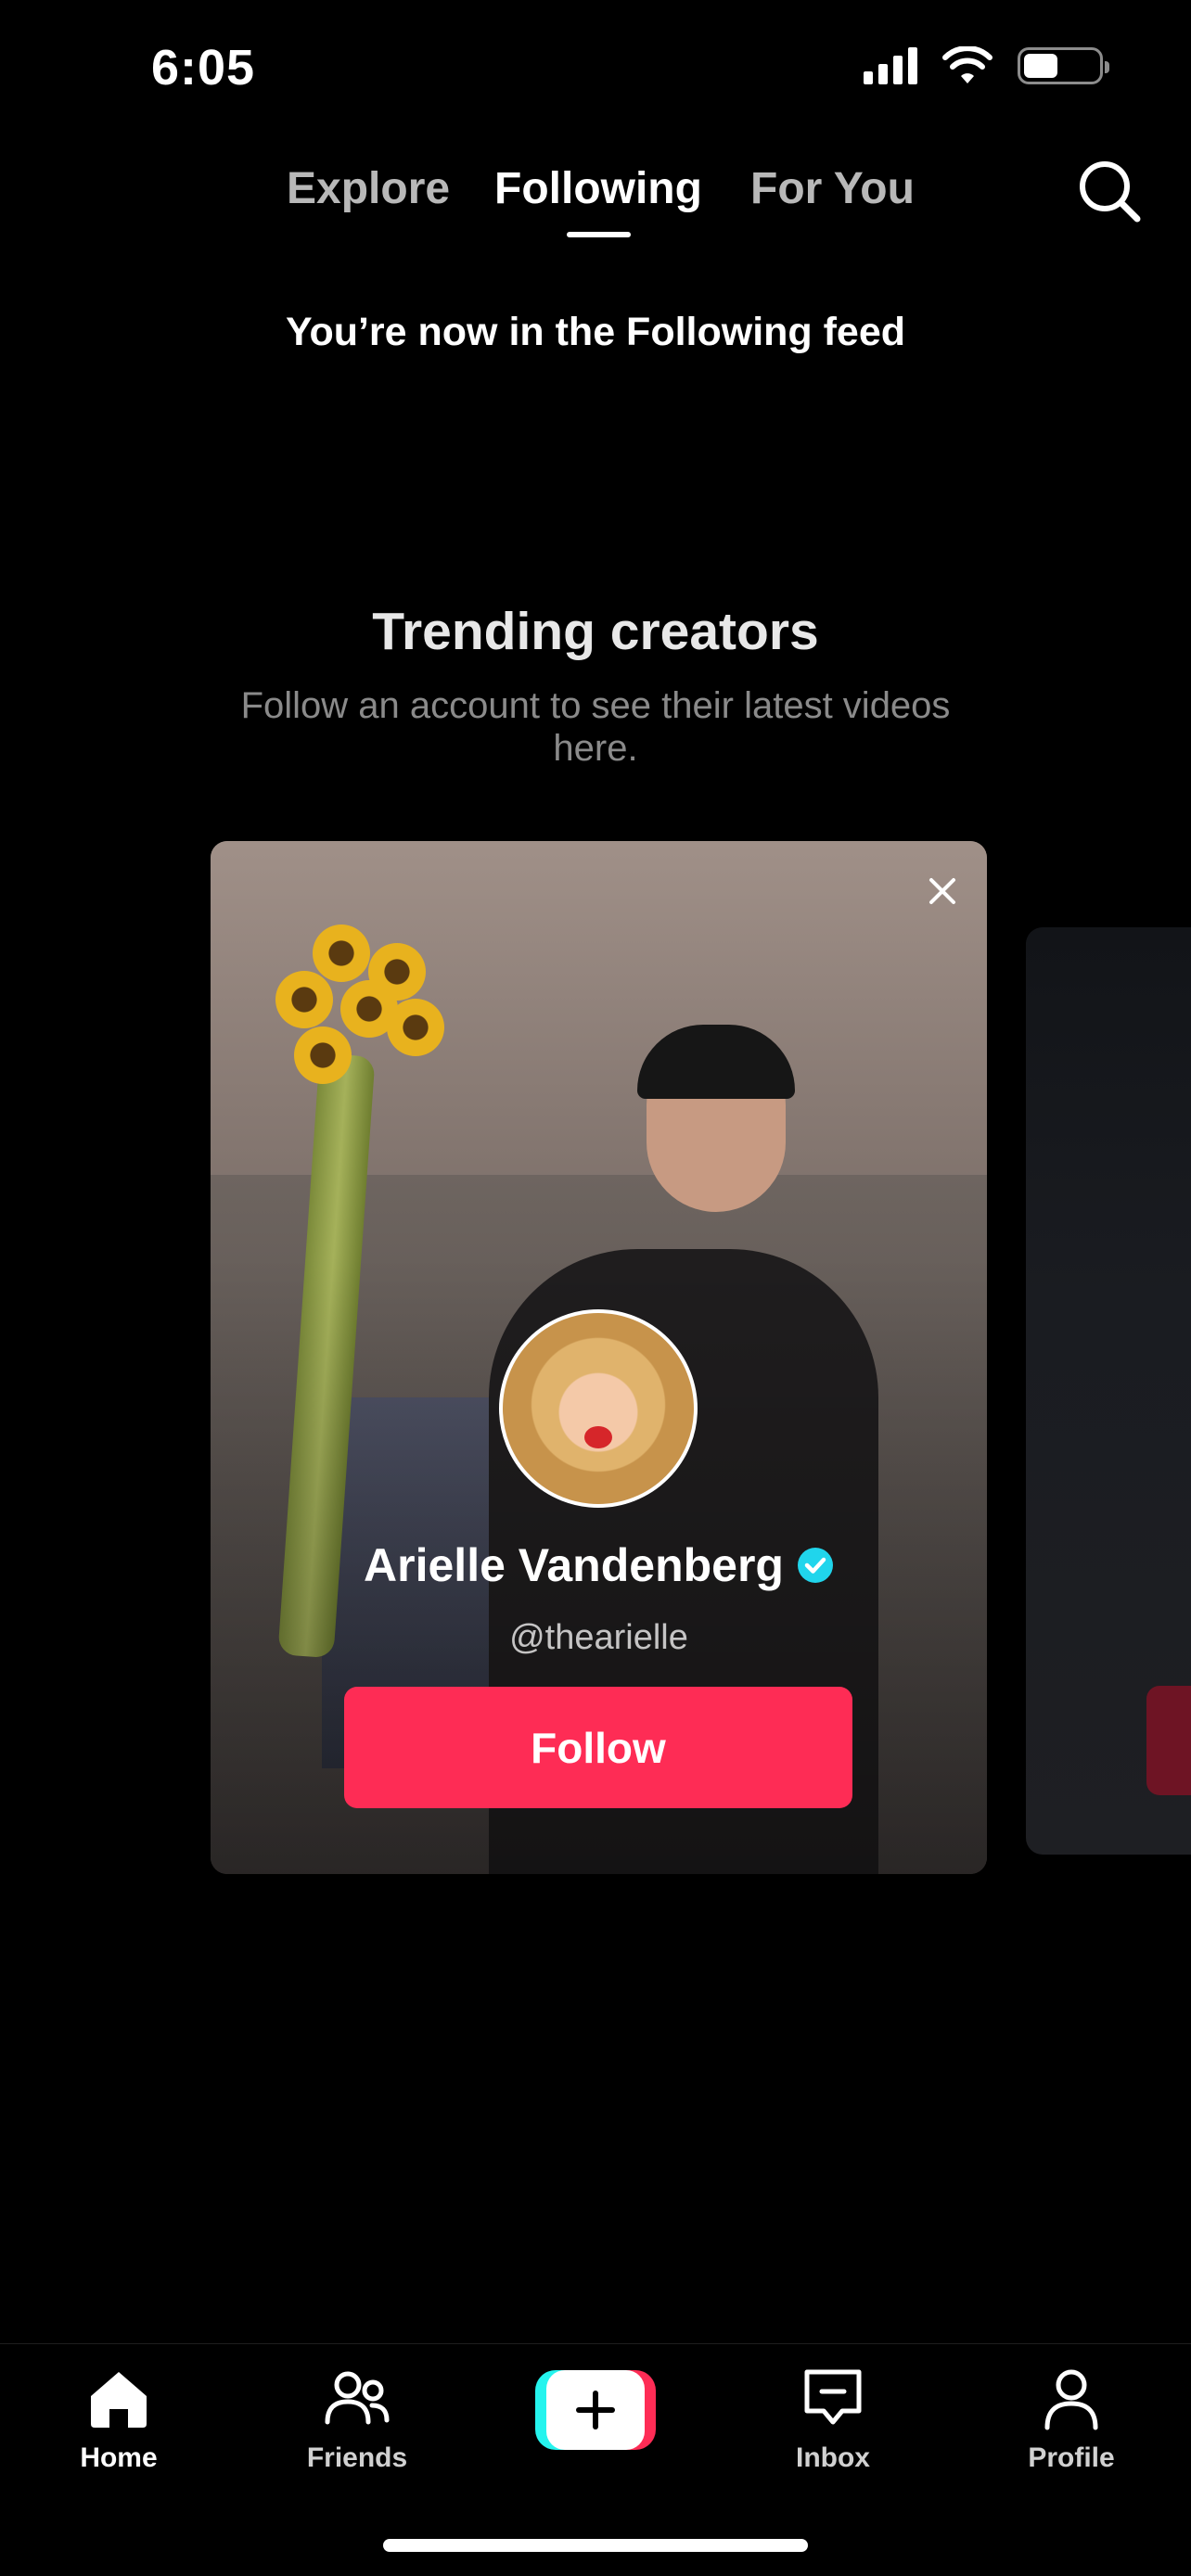  I want to click on nav-profile-label: Profile, so click(1071, 2458).